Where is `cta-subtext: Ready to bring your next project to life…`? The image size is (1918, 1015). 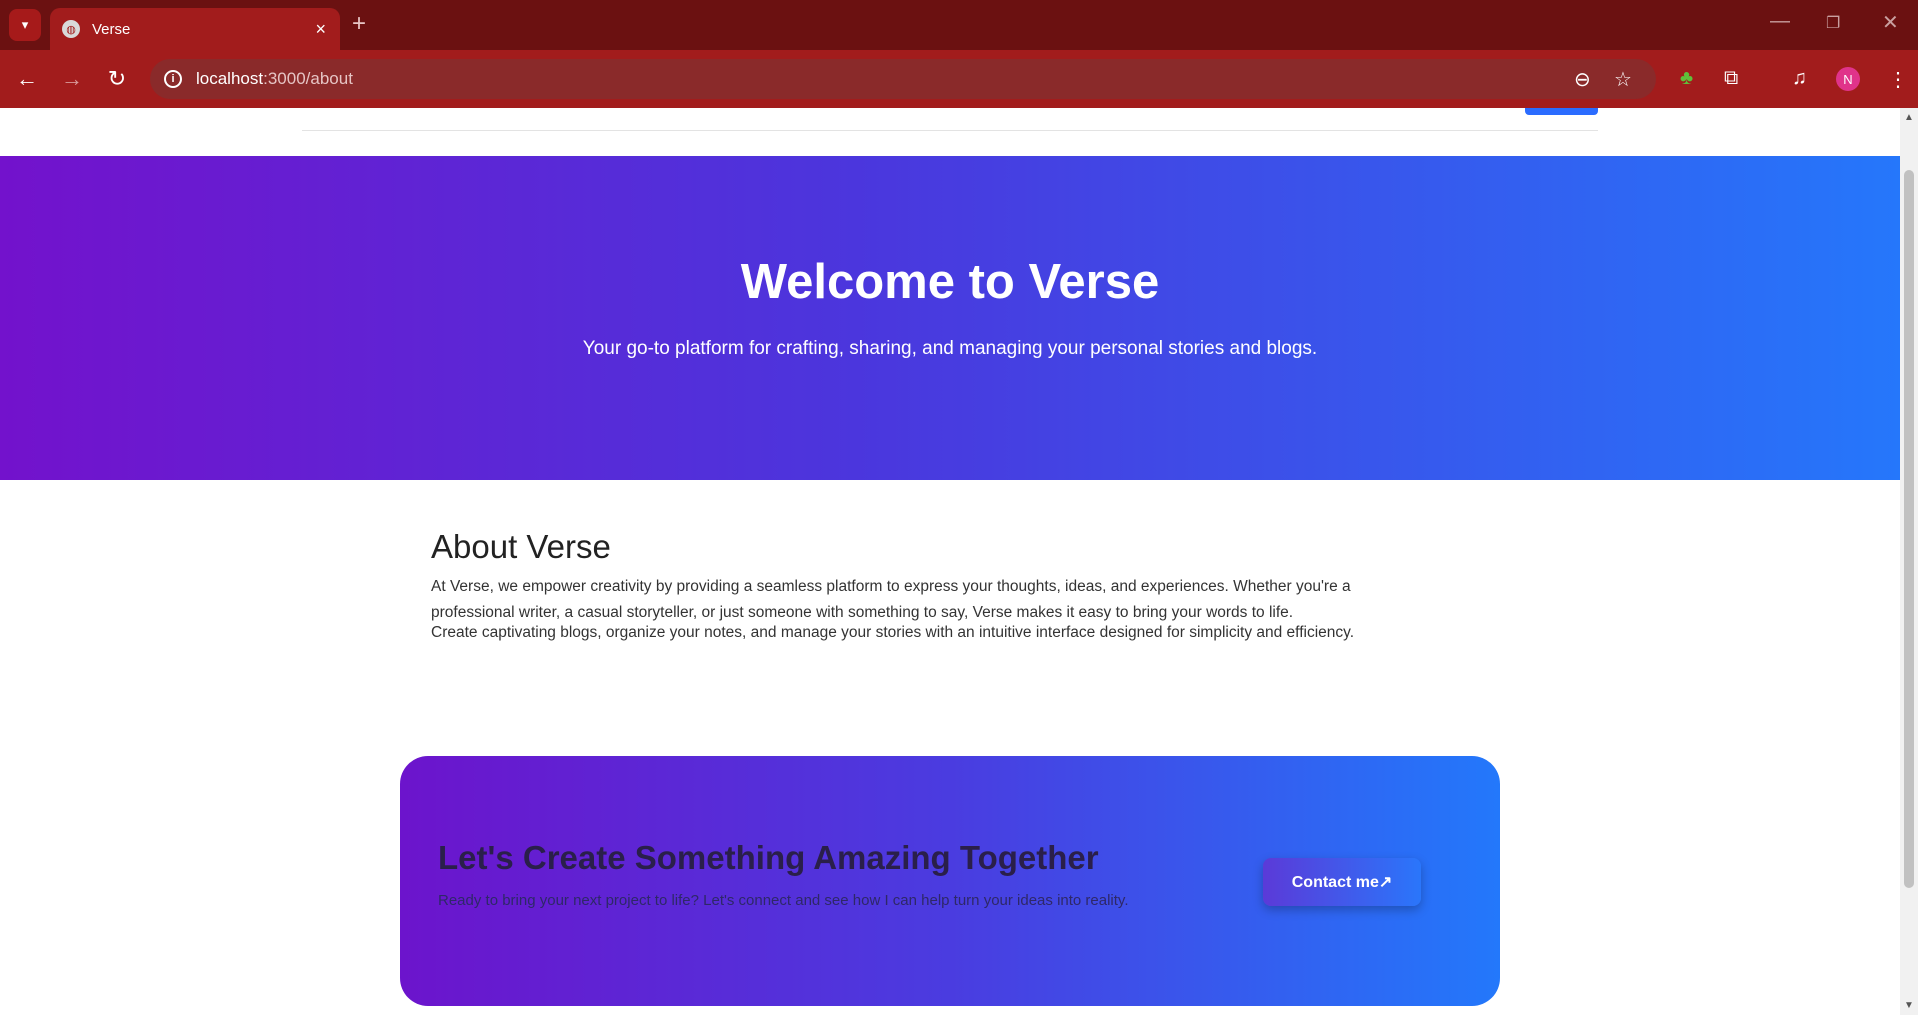
cta-subtext: Ready to bring your next project to life… is located at coordinates (783, 900).